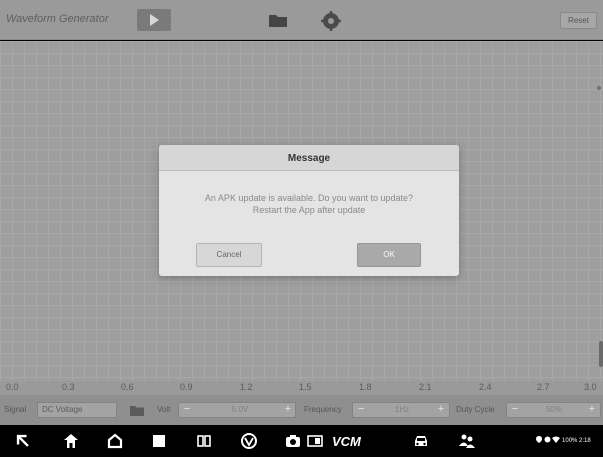 This screenshot has width=603, height=457. I want to click on settings-status-icon, so click(547, 439).